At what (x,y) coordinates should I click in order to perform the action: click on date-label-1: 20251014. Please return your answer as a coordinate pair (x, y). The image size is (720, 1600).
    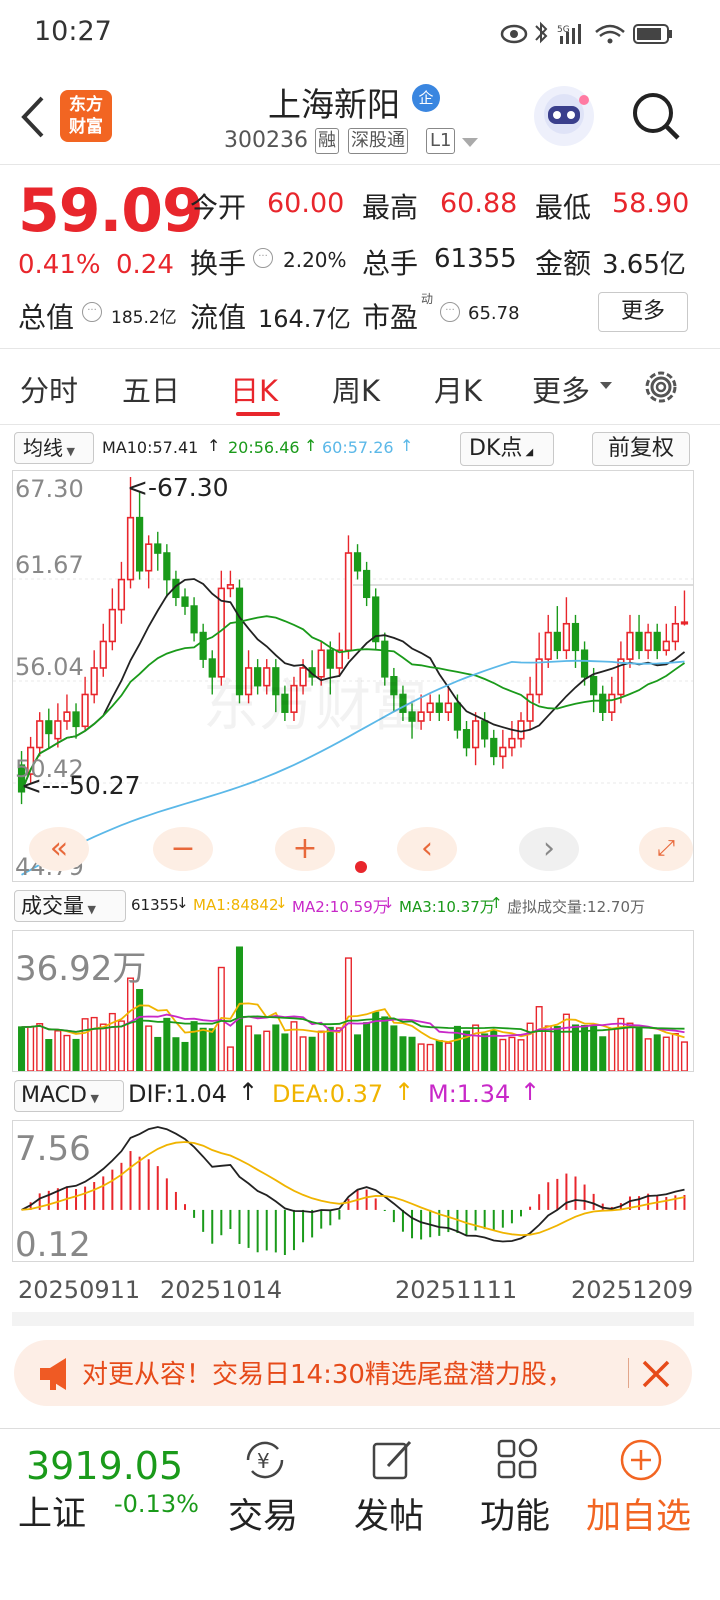
    Looking at the image, I should click on (221, 1290).